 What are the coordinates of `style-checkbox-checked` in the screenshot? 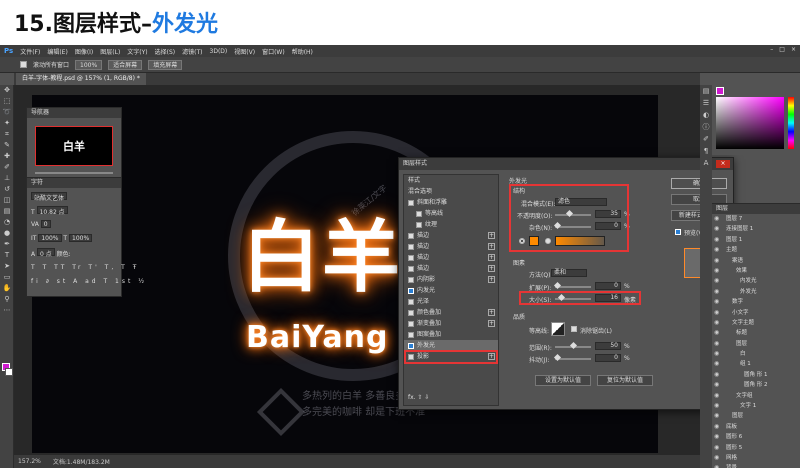 It's located at (411, 345).